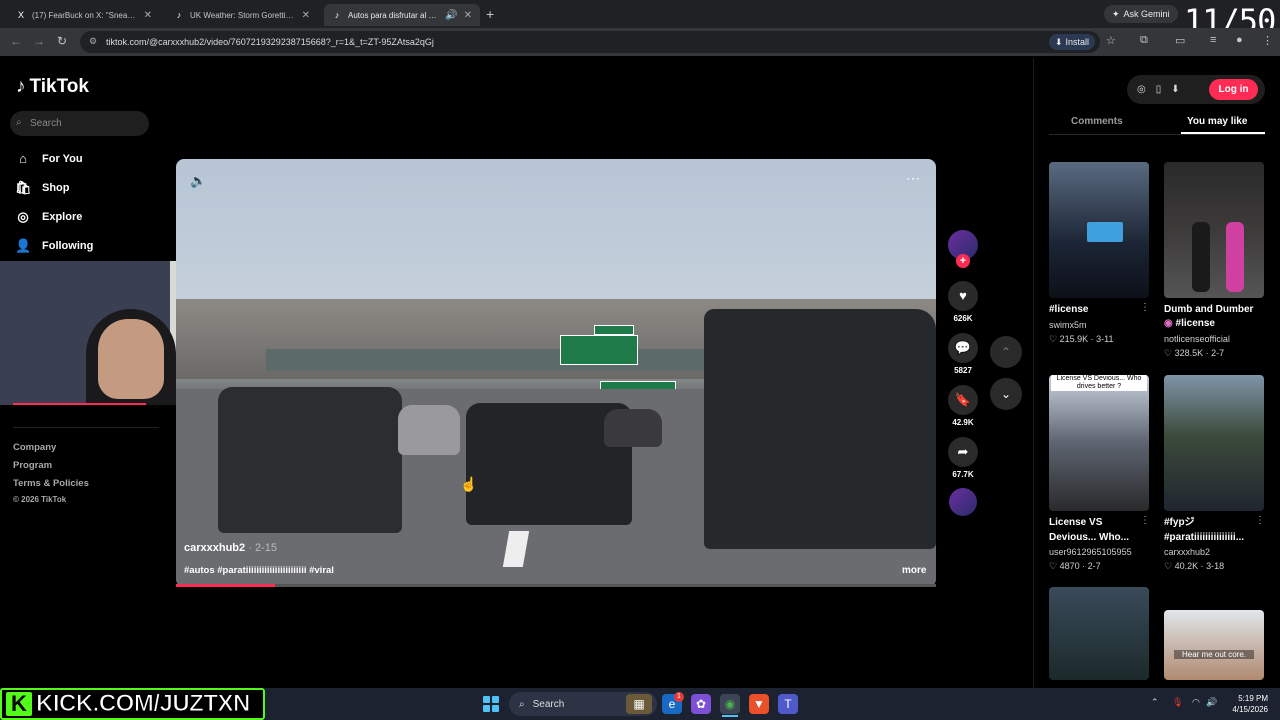  Describe the element at coordinates (963, 400) in the screenshot. I see `bookmark-icon: 🔖` at that location.